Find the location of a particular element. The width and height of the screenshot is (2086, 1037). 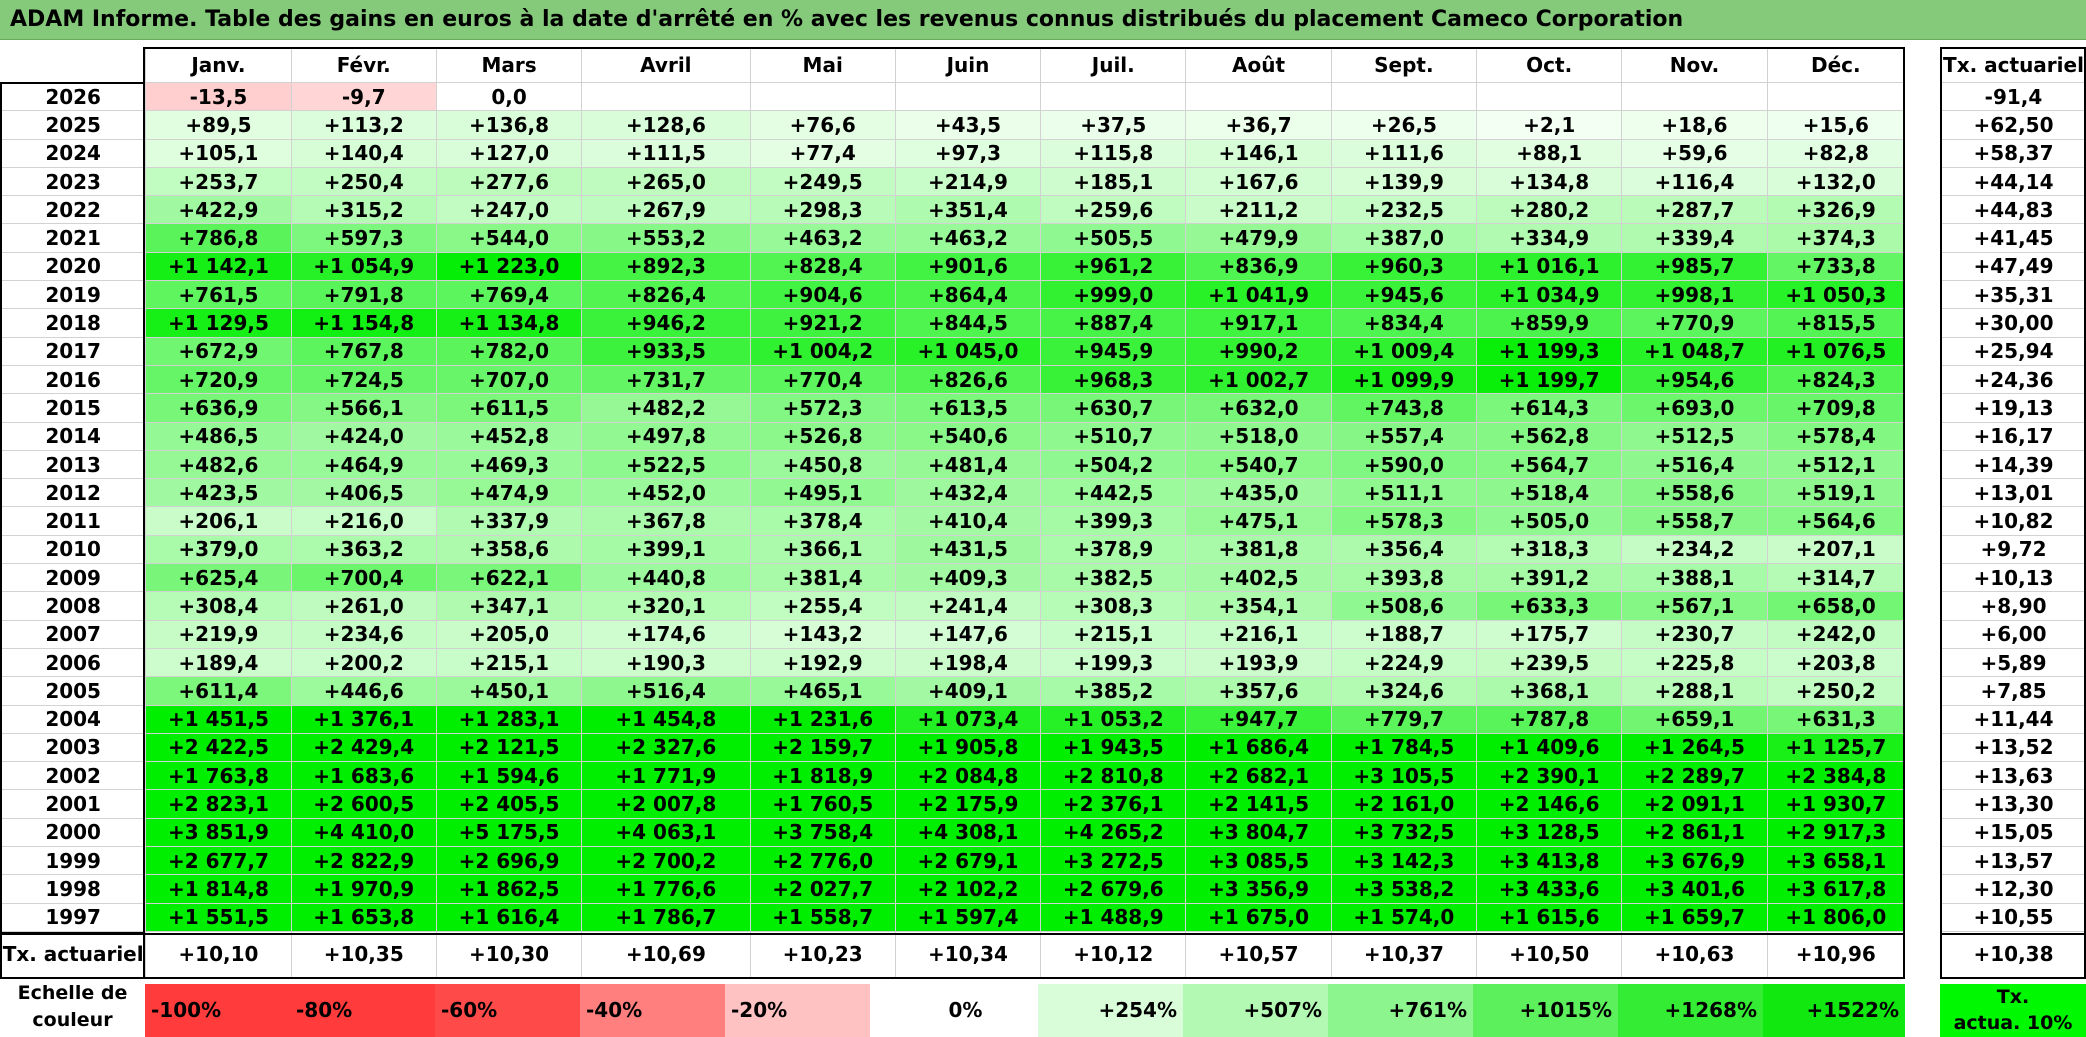

gain-cell: +442,5 is located at coordinates (1113, 493).